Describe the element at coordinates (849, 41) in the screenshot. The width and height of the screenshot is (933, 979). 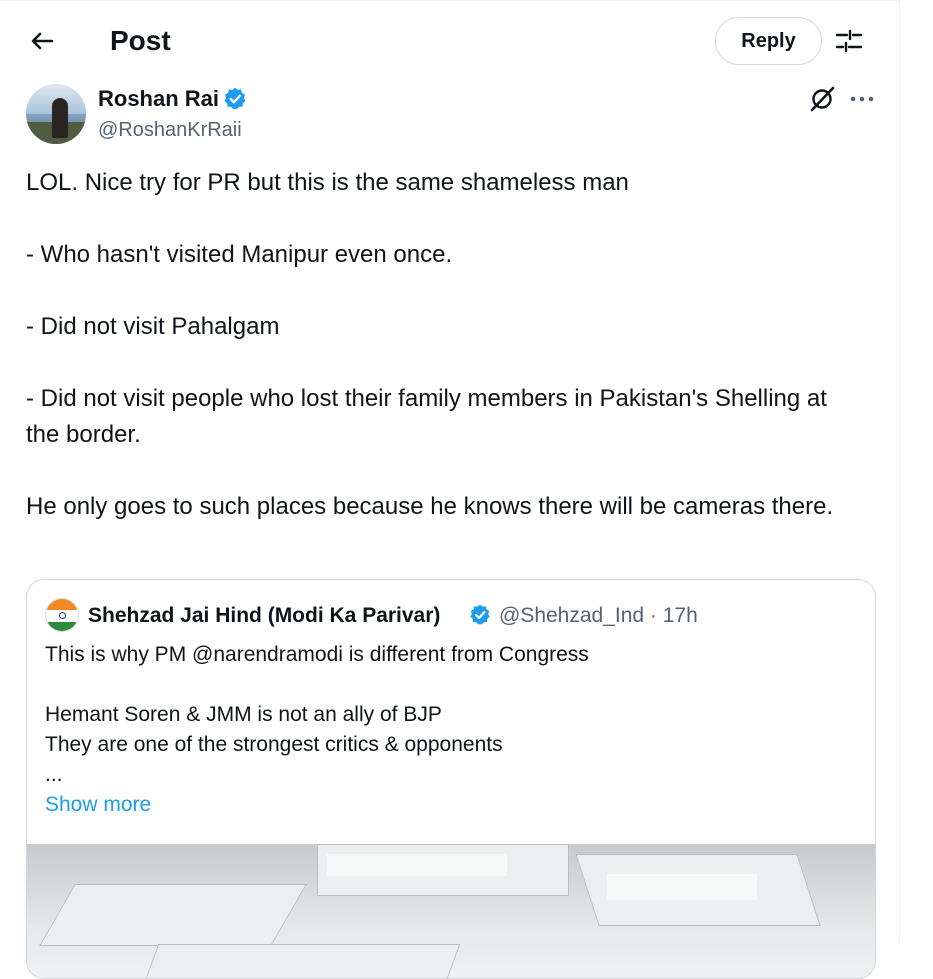
I see `sliders-icon` at that location.